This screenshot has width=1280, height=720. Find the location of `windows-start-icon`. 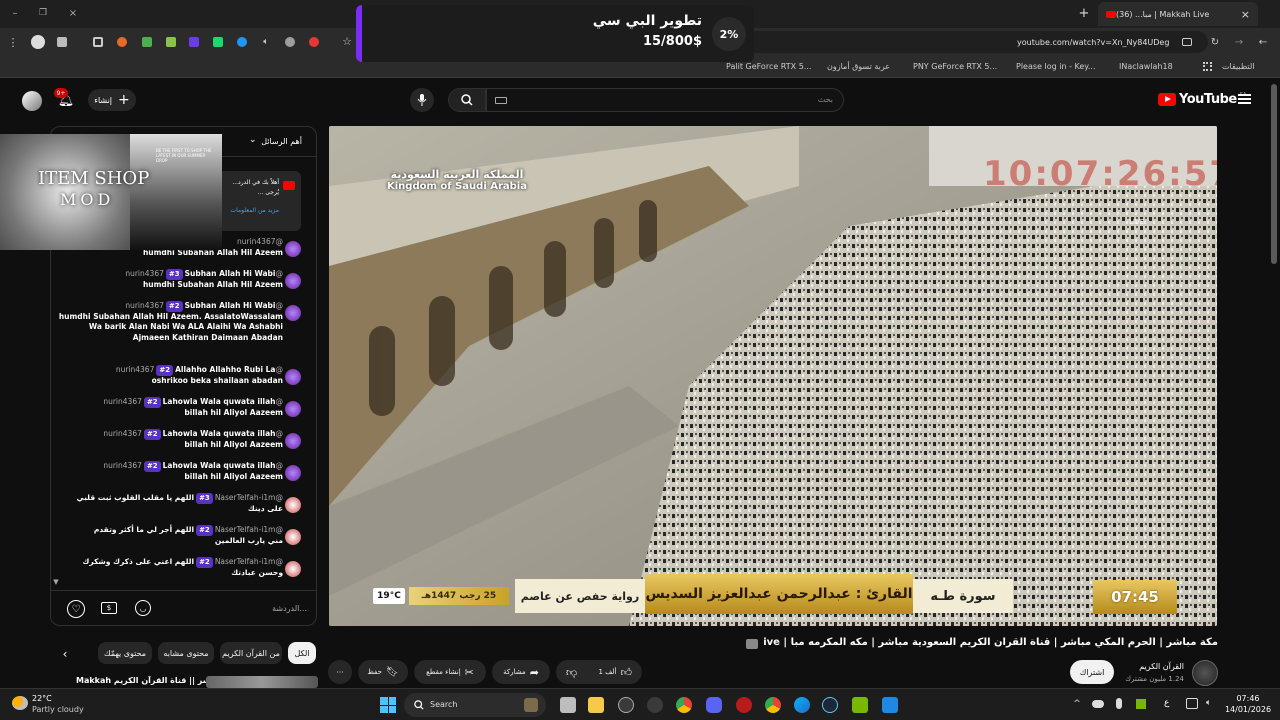

windows-start-icon is located at coordinates (388, 705).